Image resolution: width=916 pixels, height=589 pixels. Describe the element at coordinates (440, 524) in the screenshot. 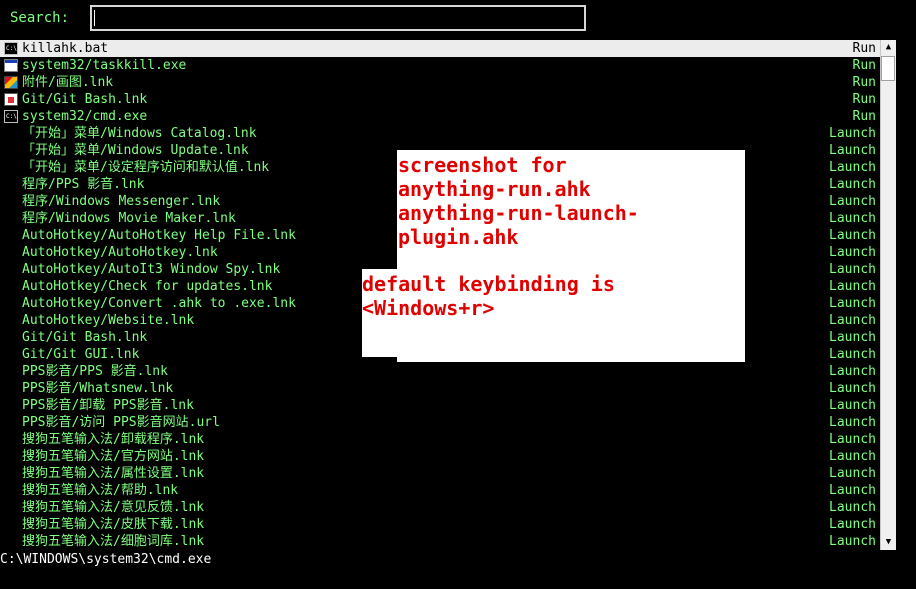

I see `list-item: 搜狗五笔输入法/皮肤下载.lnk Launch` at that location.